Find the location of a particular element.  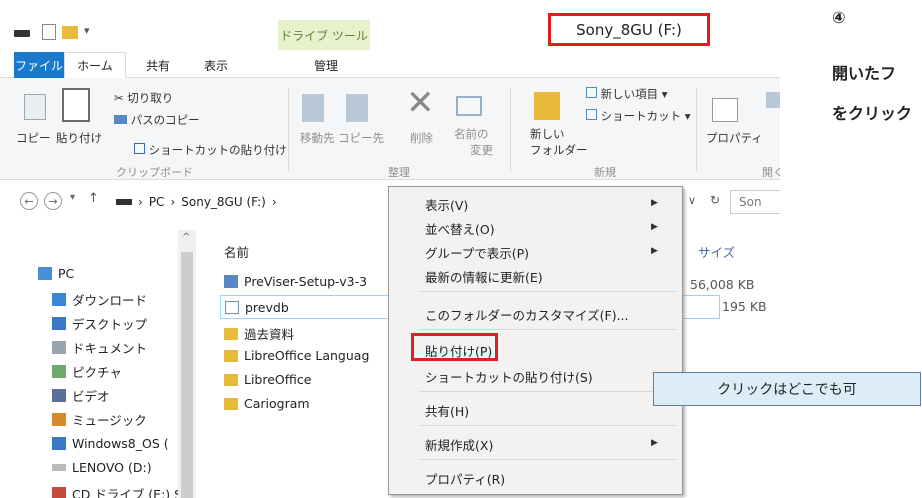

cut-label: 切り取り is located at coordinates (150, 98).